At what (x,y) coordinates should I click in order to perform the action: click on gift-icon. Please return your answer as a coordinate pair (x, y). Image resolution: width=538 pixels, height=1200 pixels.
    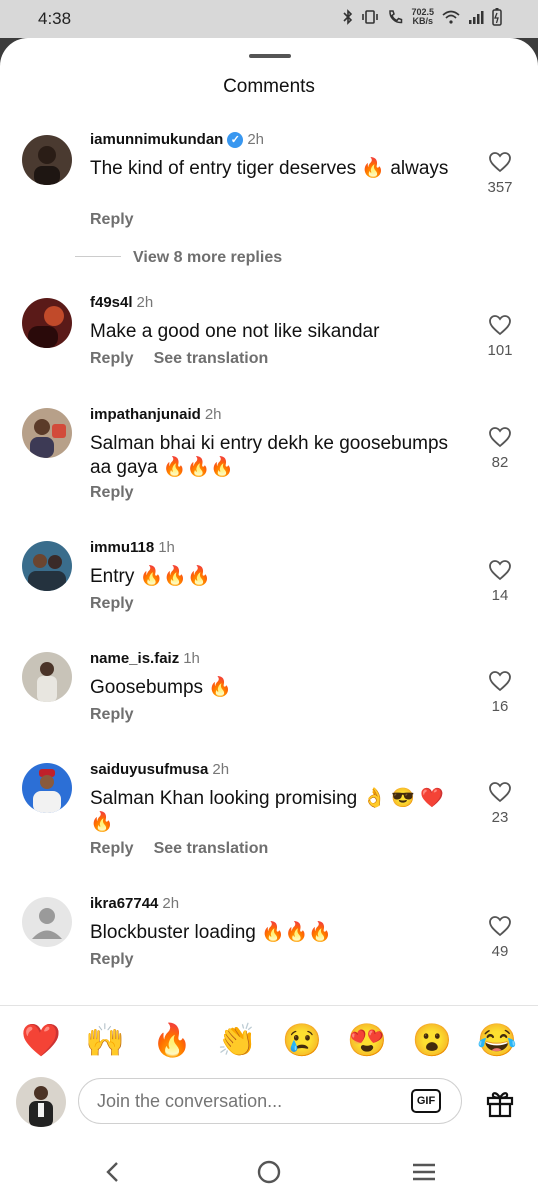
    Looking at the image, I should click on (500, 1103).